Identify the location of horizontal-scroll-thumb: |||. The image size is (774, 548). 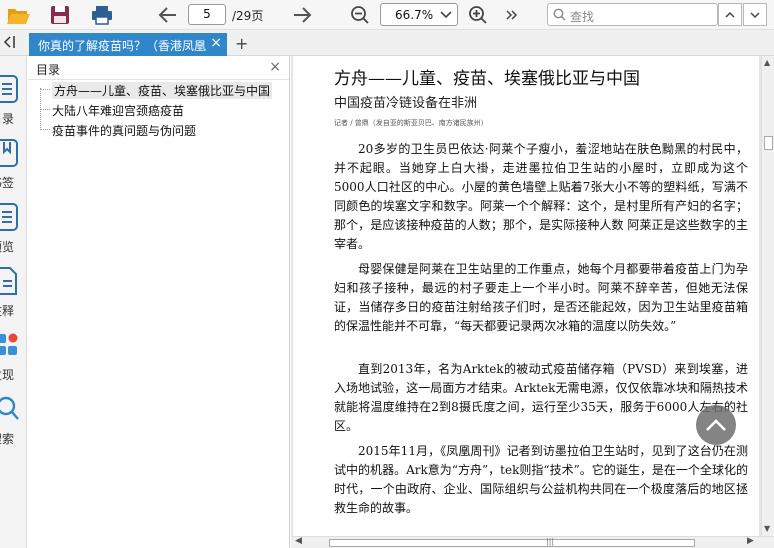
(512, 542).